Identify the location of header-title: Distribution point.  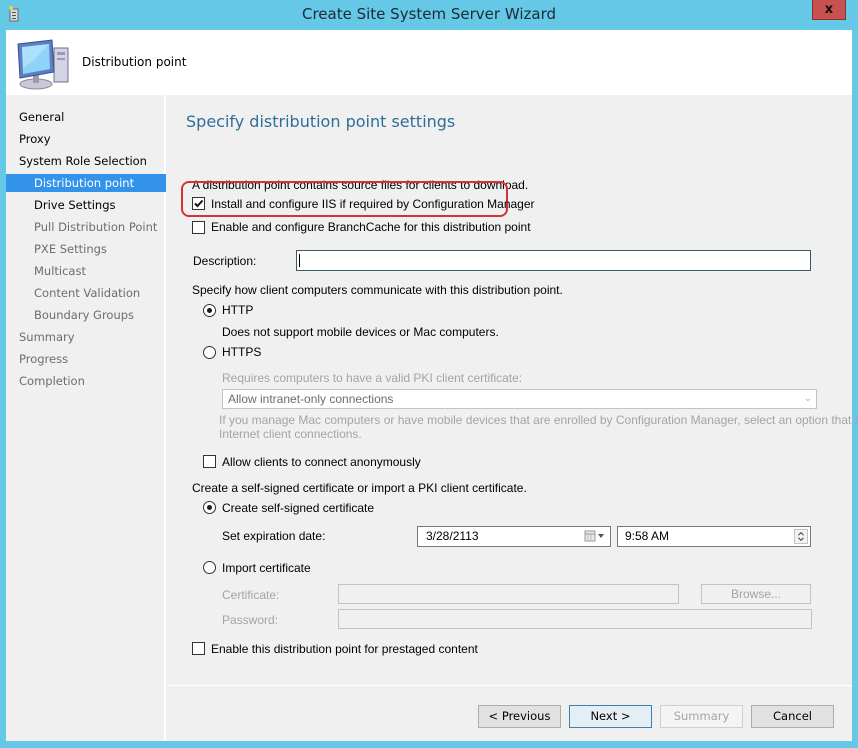
(134, 62).